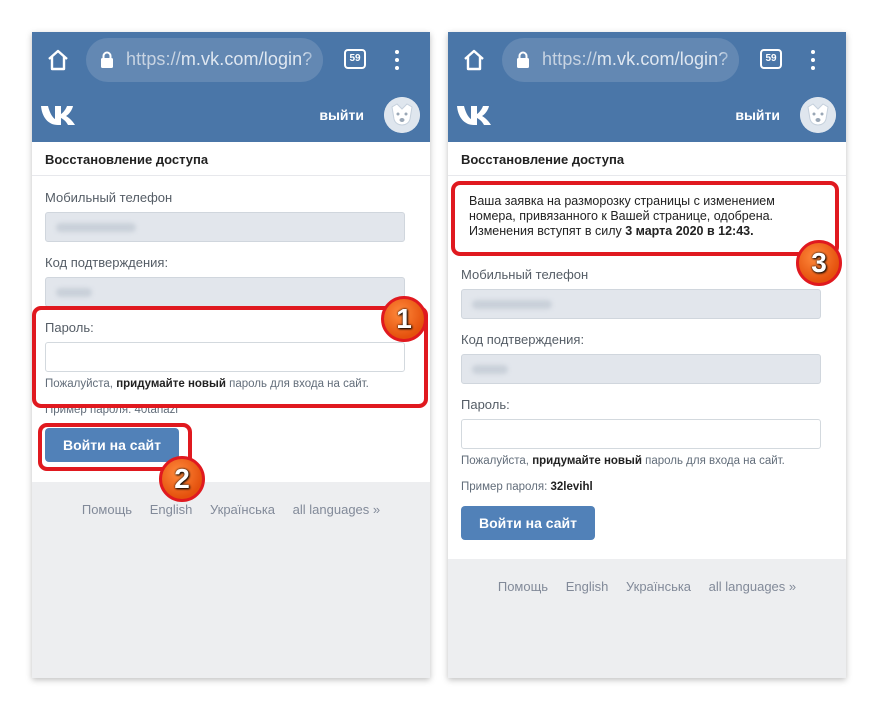 This screenshot has height=710, width=878. Describe the element at coordinates (645, 218) in the screenshot. I see `highlight-approval-notice` at that location.